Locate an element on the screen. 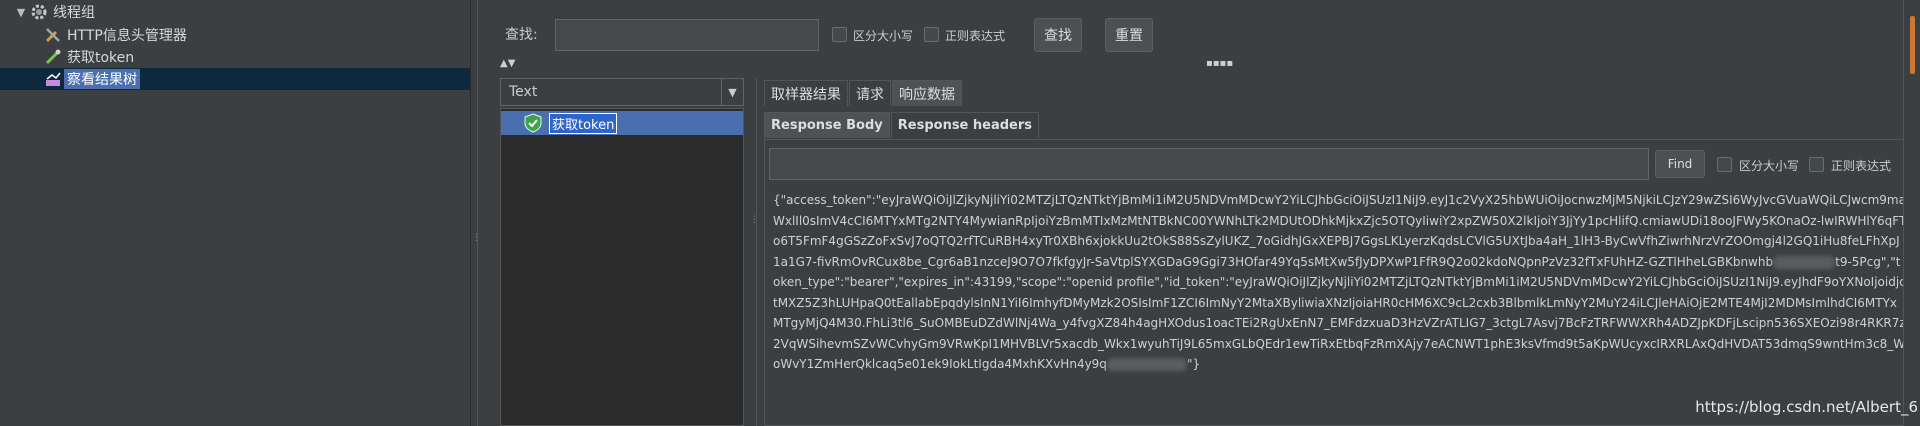 The image size is (1920, 426). tree-item-label: 察看结果树 is located at coordinates (102, 79).